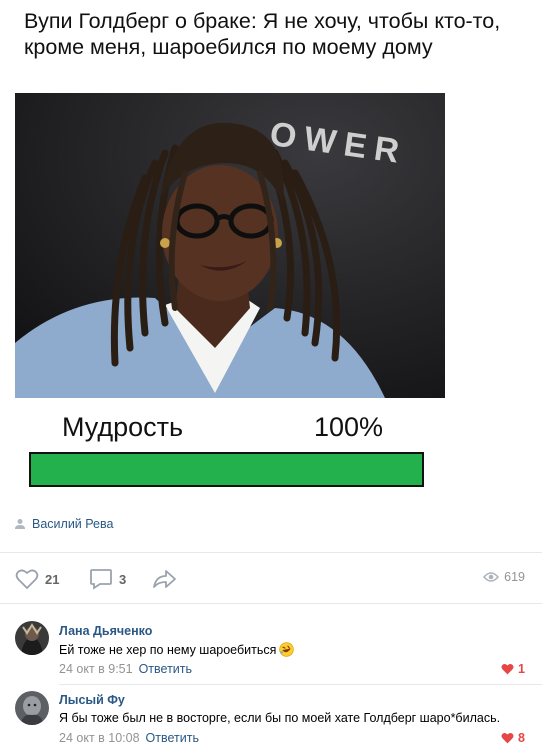 This screenshot has height=755, width=542. What do you see at coordinates (99, 738) in the screenshot?
I see `comment-time: 24 окт в 10:08` at bounding box center [99, 738].